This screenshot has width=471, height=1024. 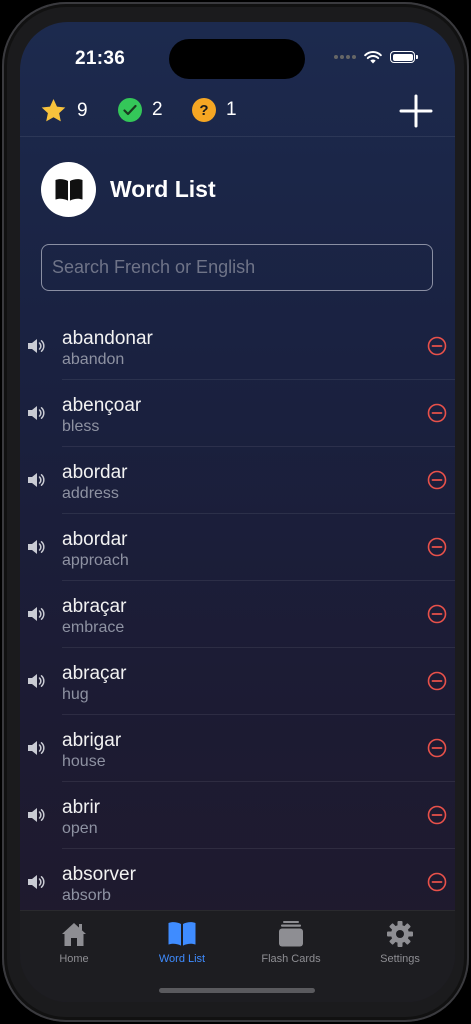 I want to click on correct-stat: 2, so click(x=140, y=110).